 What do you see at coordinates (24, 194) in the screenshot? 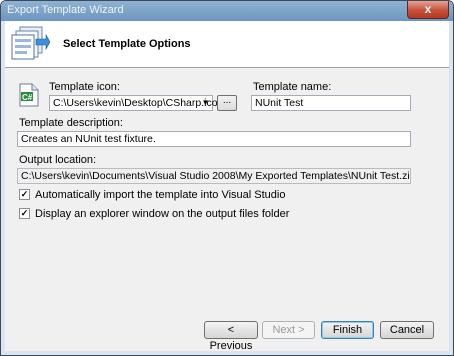
I see `auto-import-checkbox: ✓` at bounding box center [24, 194].